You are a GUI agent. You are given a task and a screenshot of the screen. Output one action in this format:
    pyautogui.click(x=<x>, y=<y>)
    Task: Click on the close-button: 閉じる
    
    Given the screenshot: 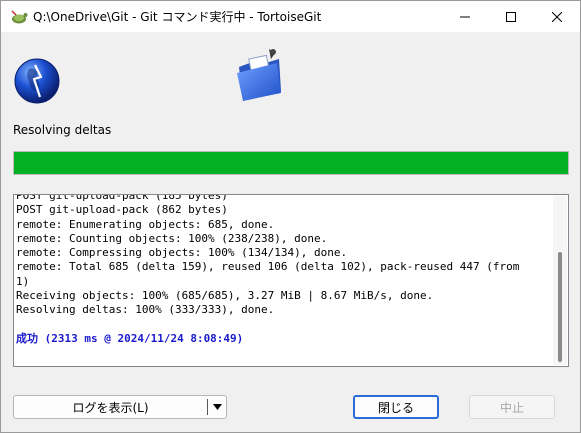 What is the action you would take?
    pyautogui.click(x=396, y=407)
    